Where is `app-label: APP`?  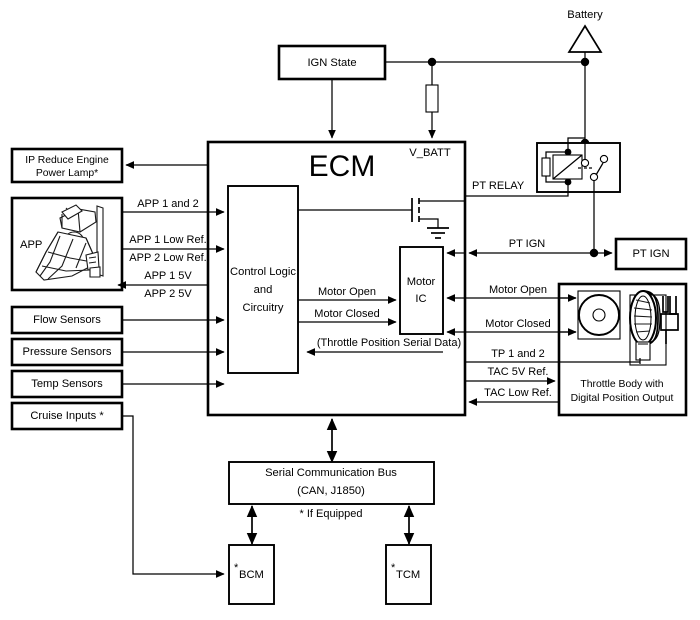
app-label: APP is located at coordinates (31, 245).